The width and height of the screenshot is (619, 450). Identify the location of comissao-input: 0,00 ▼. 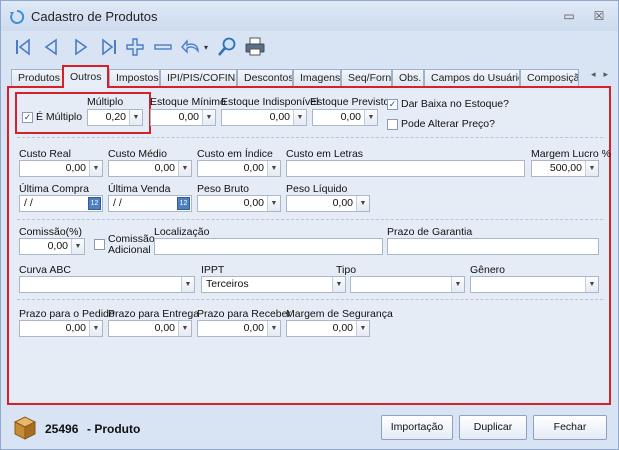
(52, 246).